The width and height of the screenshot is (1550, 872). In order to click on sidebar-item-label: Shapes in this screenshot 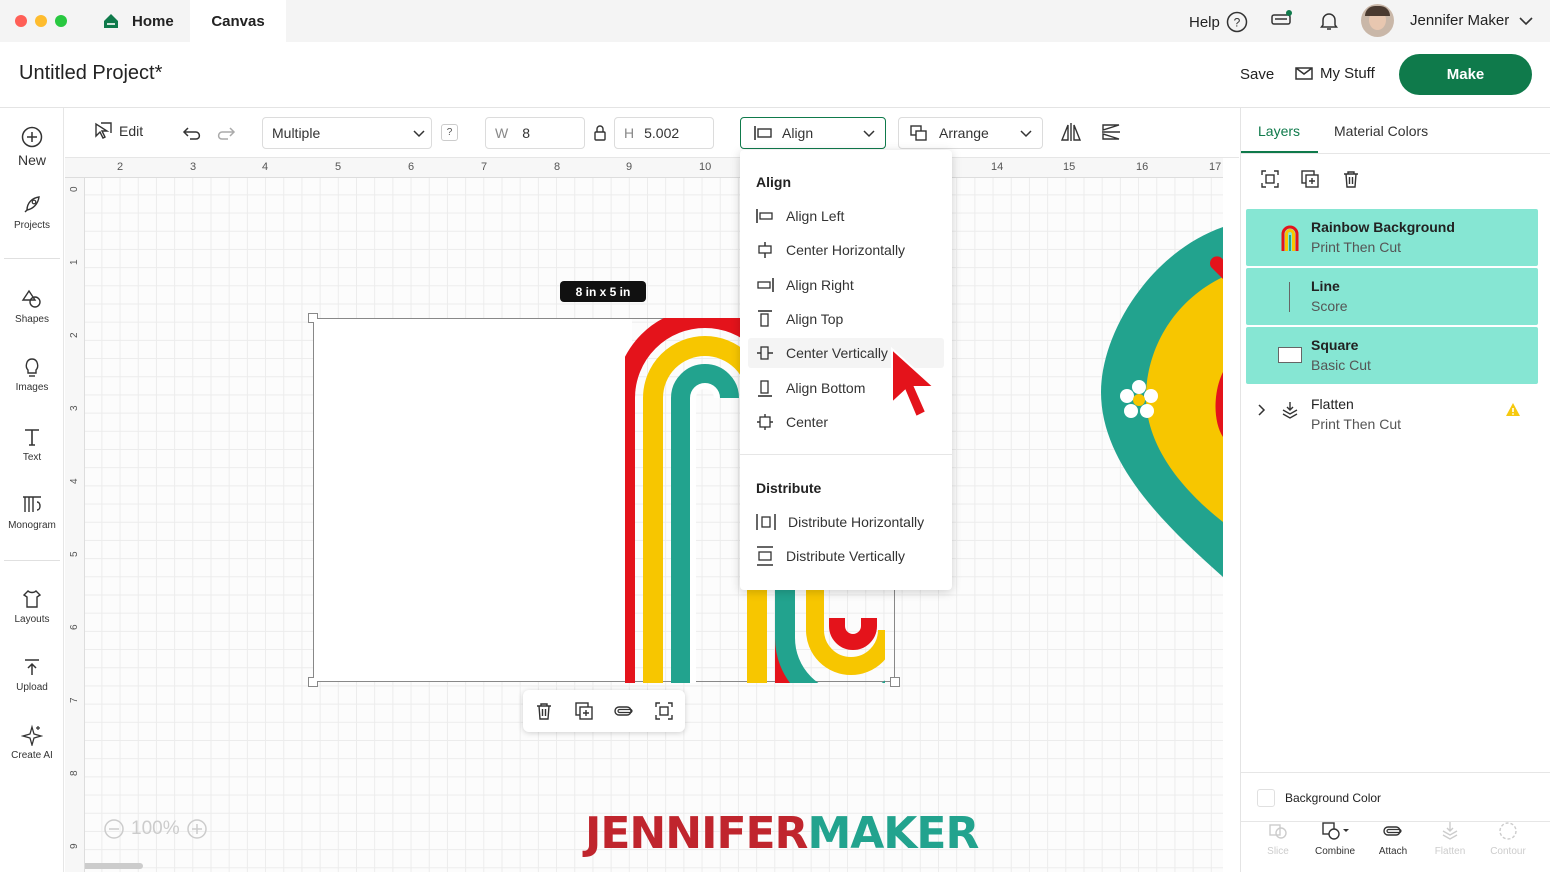, I will do `click(32, 319)`.